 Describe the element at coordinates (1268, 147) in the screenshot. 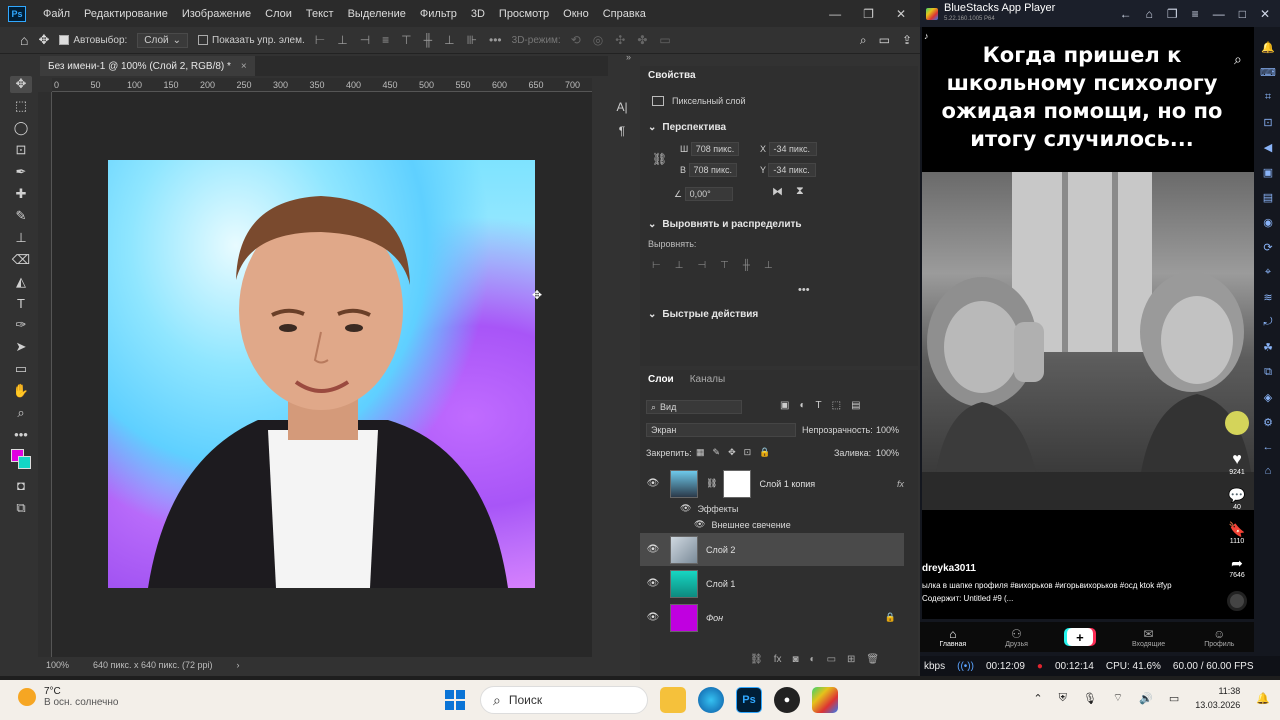

I see `volume-icon: ◀` at that location.